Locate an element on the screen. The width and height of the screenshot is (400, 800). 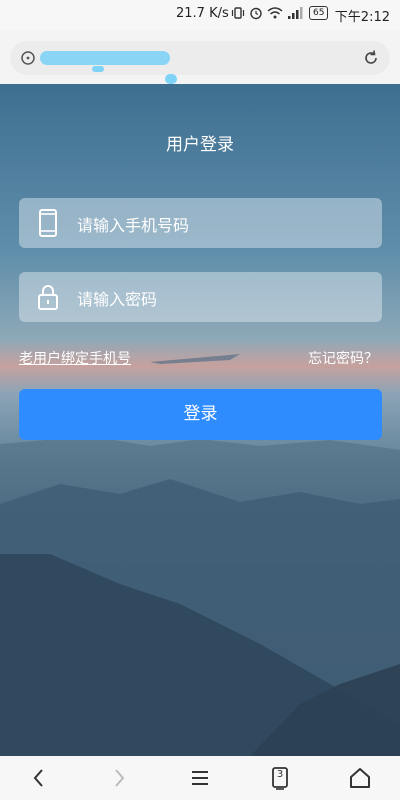
reload-icon is located at coordinates (371, 58).